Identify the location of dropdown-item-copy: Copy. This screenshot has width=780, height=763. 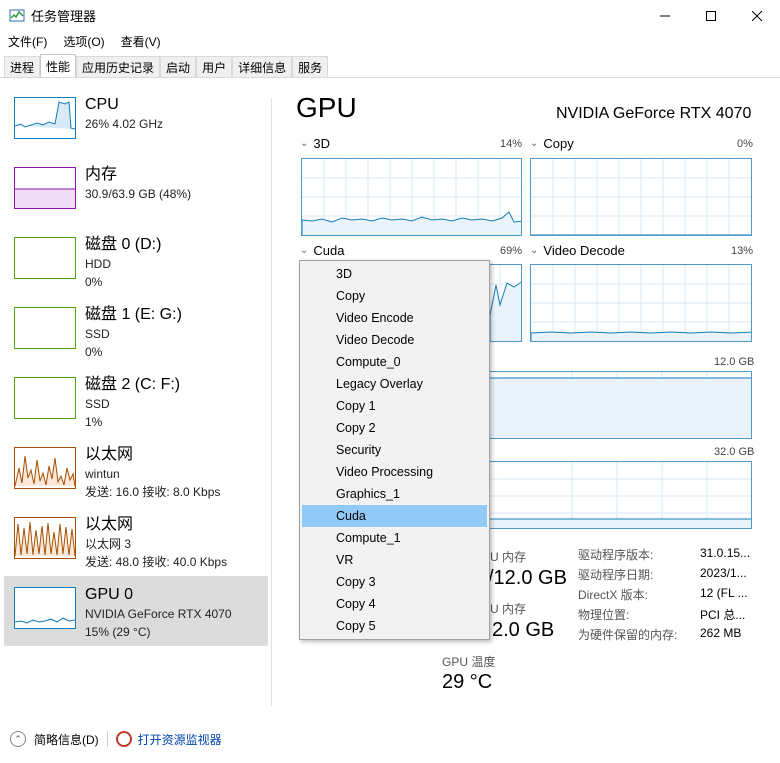
(394, 296).